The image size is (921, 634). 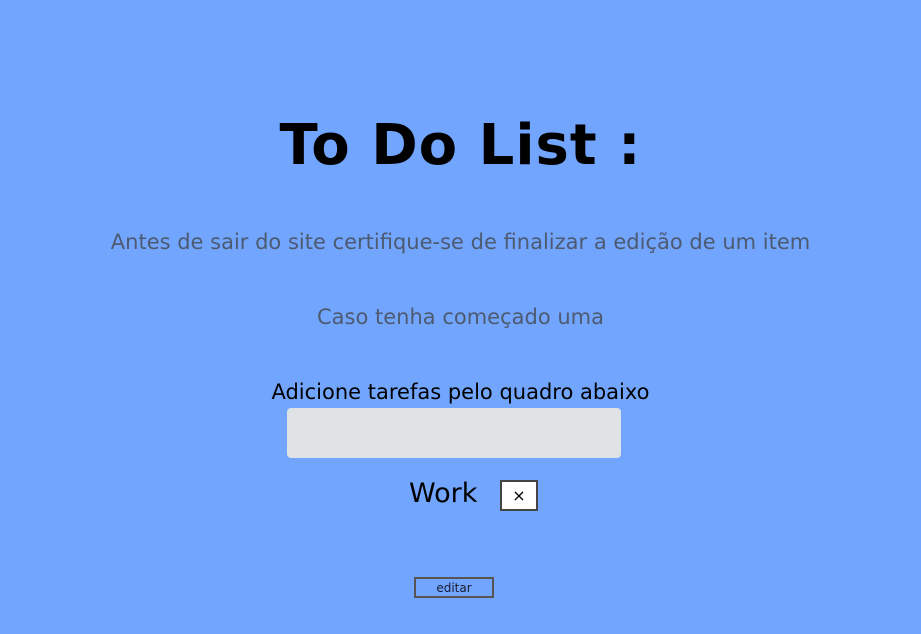 What do you see at coordinates (460, 145) in the screenshot?
I see `page-title: To Do List :` at bounding box center [460, 145].